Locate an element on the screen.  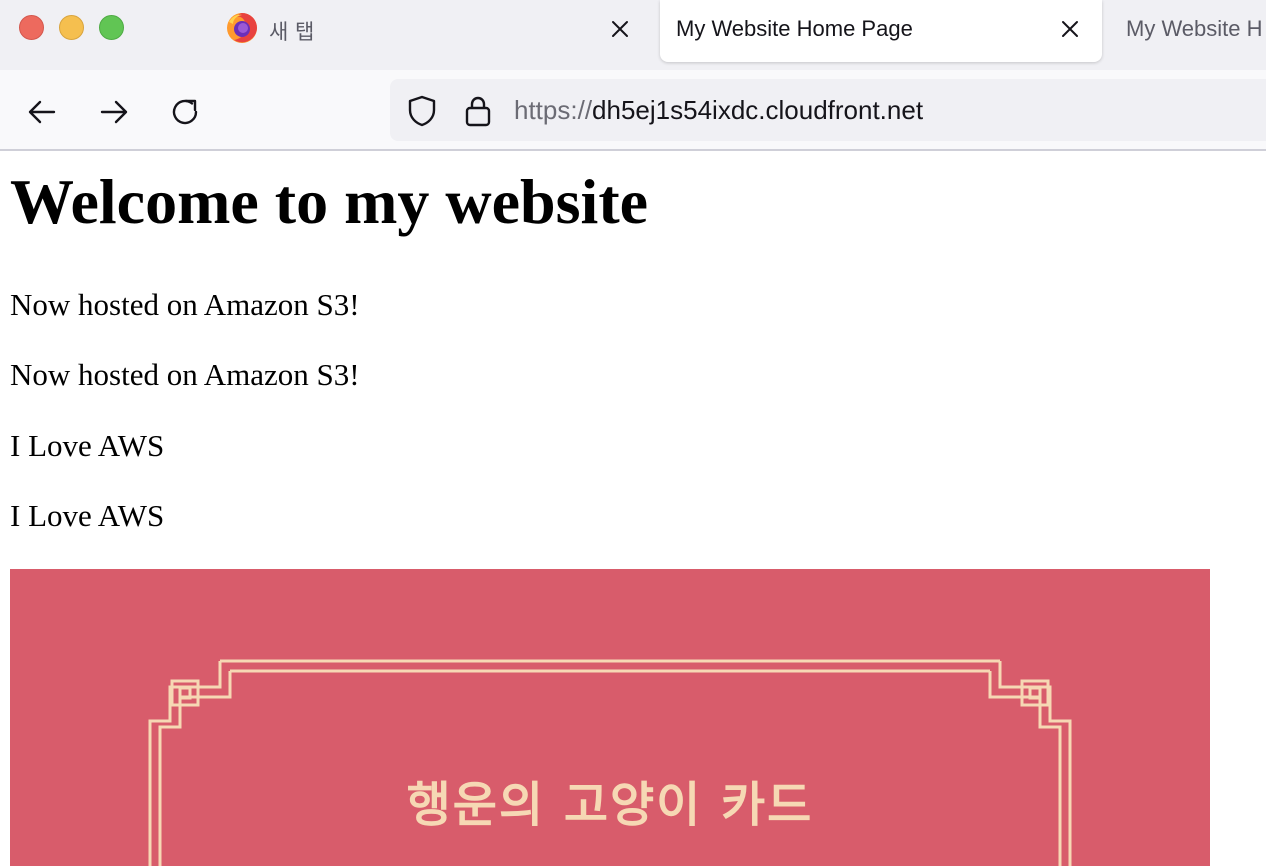
tab-my-website-home-page: My Website Home Page is located at coordinates (881, 31).